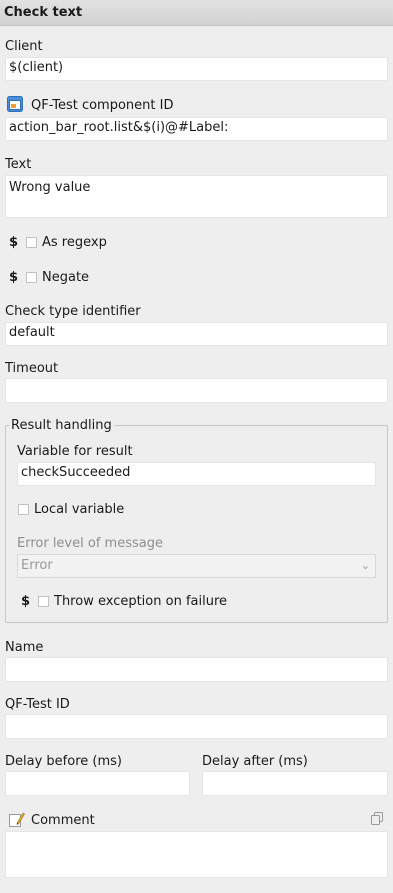 The height and width of the screenshot is (893, 393). Describe the element at coordinates (17, 819) in the screenshot. I see `comment-edit-icon` at that location.